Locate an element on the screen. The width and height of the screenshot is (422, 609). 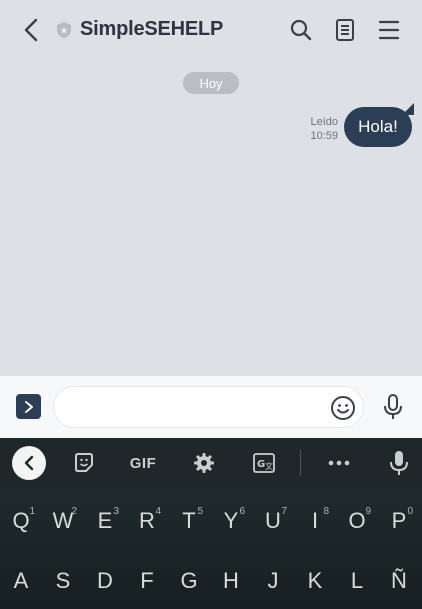
menu-button is located at coordinates (389, 30).